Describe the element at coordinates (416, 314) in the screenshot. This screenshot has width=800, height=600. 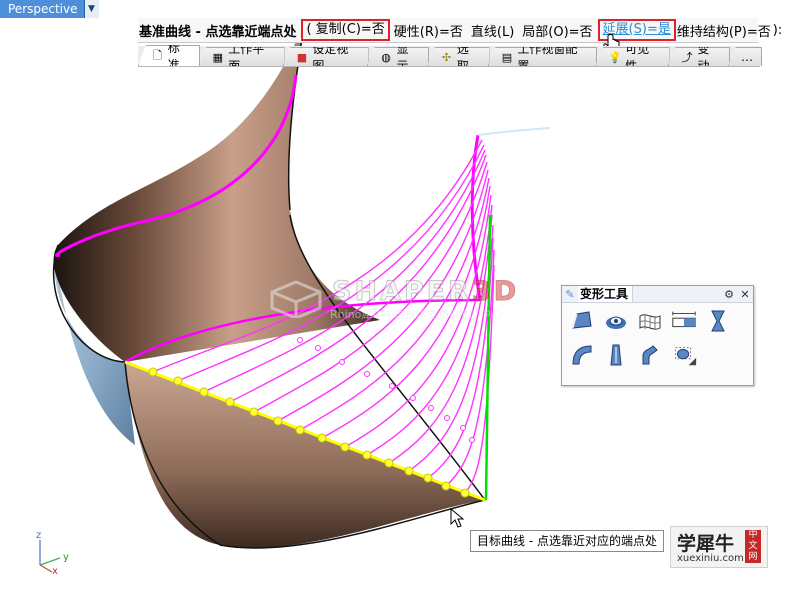
I see `watermark-subtitle: Rhino犀牛中国技术支持&推广中心` at that location.